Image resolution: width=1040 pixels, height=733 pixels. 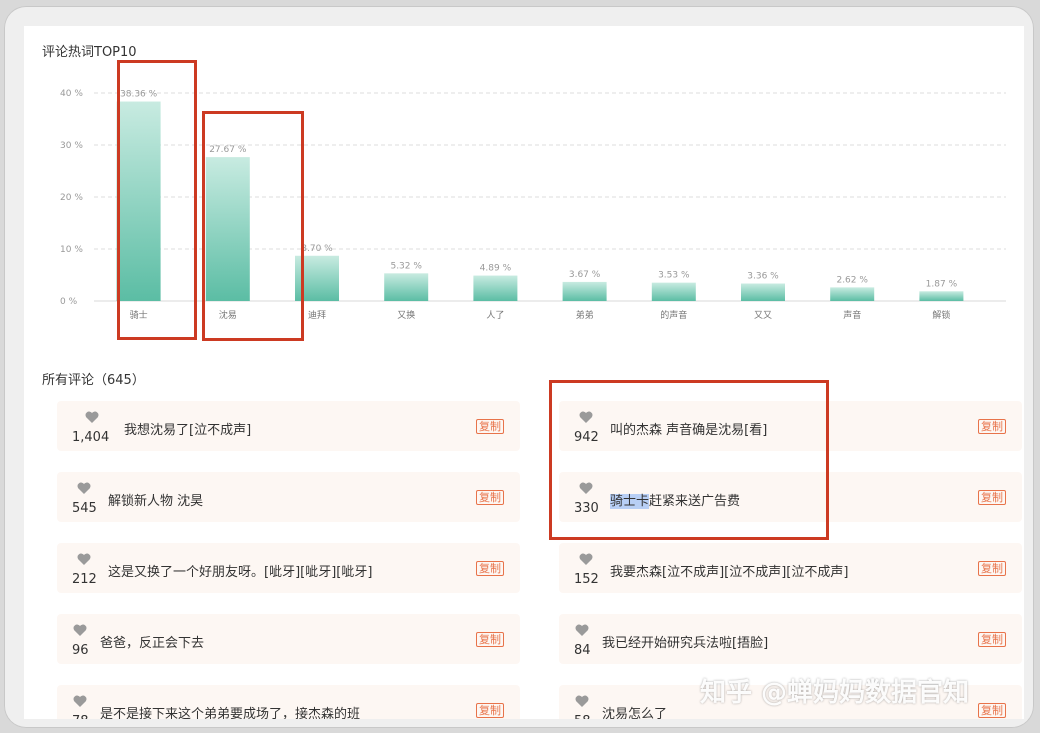 What do you see at coordinates (317, 249) in the screenshot?
I see `bar-value-label: 8.70 %` at bounding box center [317, 249].